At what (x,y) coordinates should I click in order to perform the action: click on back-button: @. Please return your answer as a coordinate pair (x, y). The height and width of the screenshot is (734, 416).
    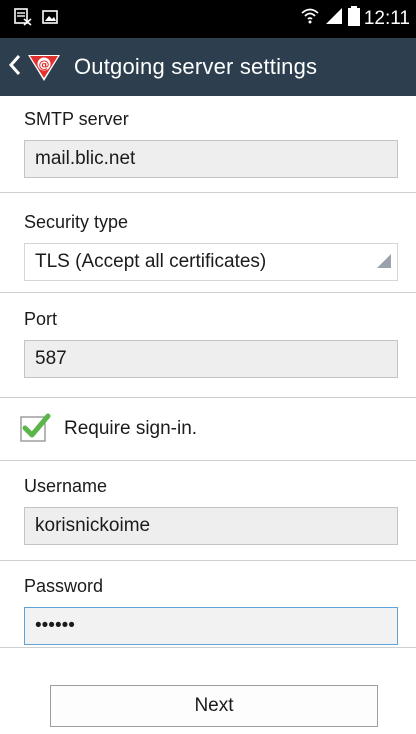
    Looking at the image, I should click on (35, 67).